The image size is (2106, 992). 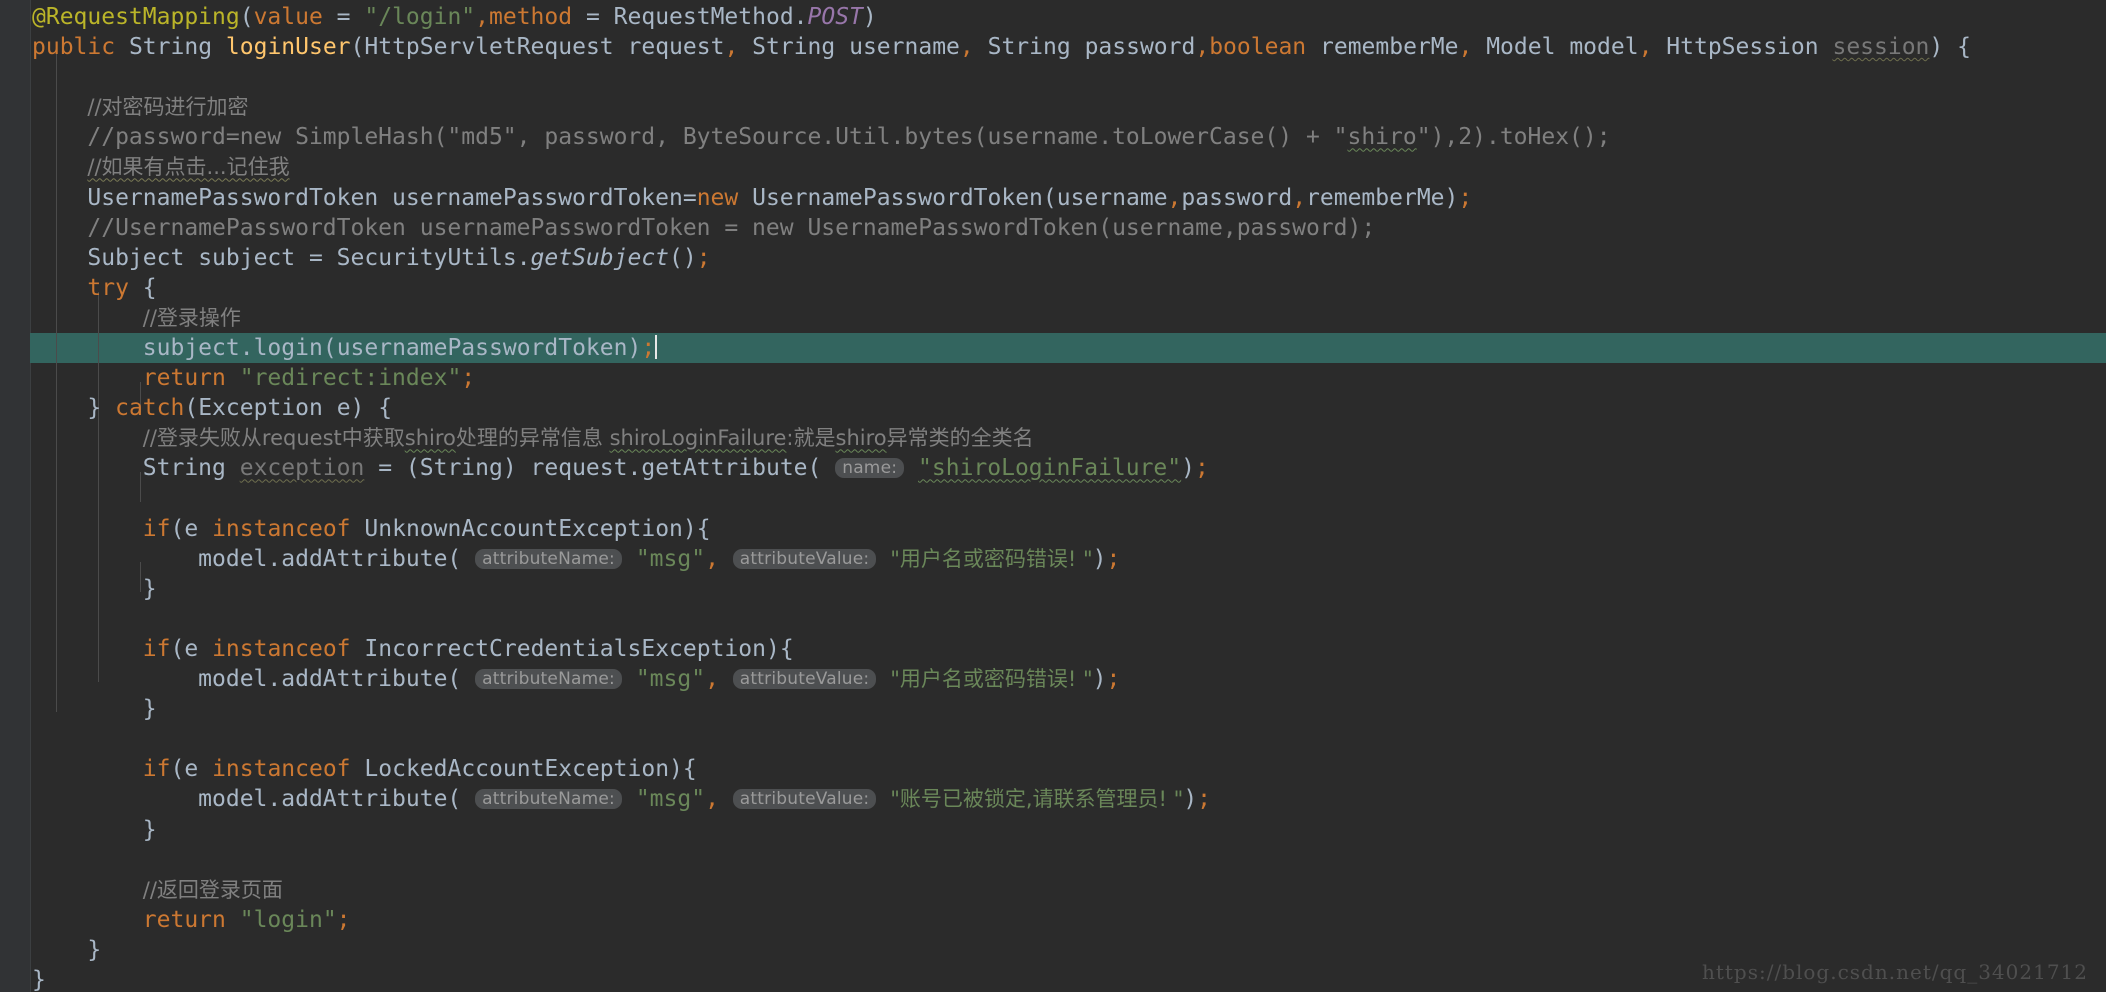 What do you see at coordinates (991, 558) in the screenshot?
I see `token-string-user-pass-error-1: "用户名或密码错误! "` at bounding box center [991, 558].